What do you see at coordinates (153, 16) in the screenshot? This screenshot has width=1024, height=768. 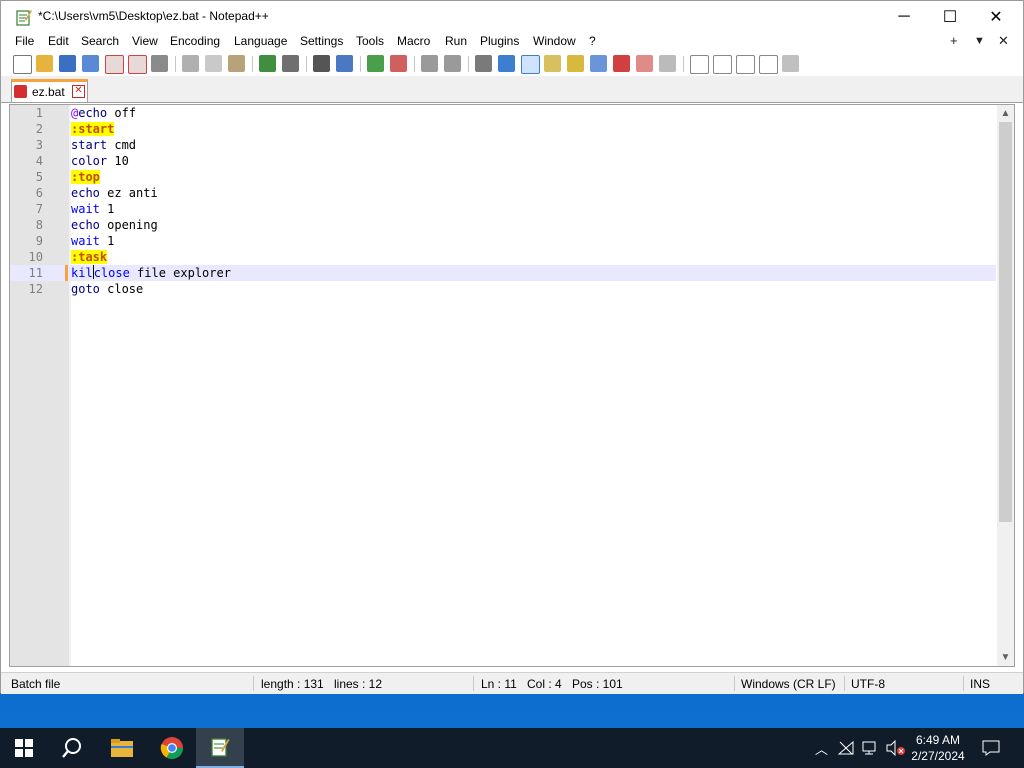 I see `window-title: *C:\Users\vm5\Desktop\ez.bat - Notepad++` at bounding box center [153, 16].